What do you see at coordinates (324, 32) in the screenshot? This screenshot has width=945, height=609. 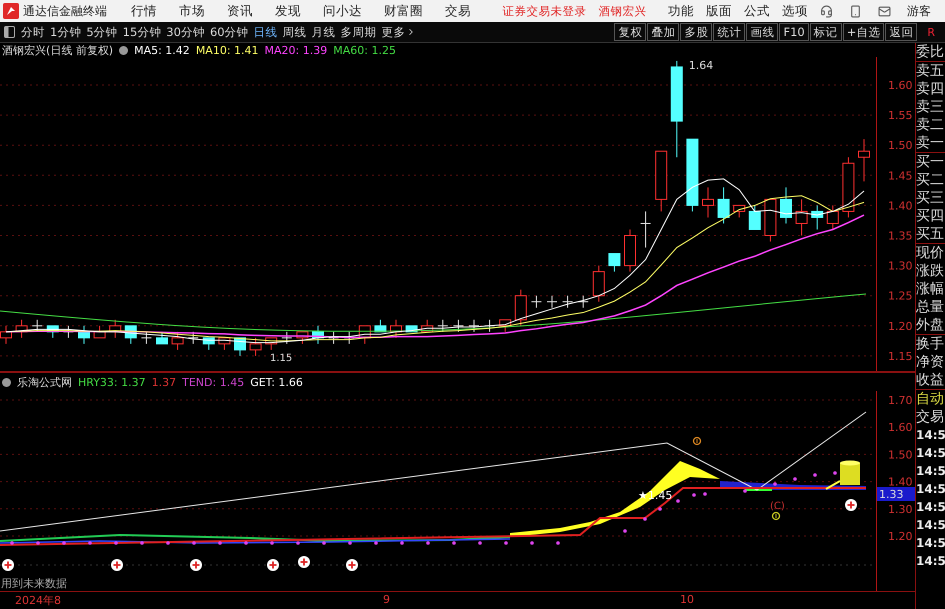 I see `period-tab: 月线` at bounding box center [324, 32].